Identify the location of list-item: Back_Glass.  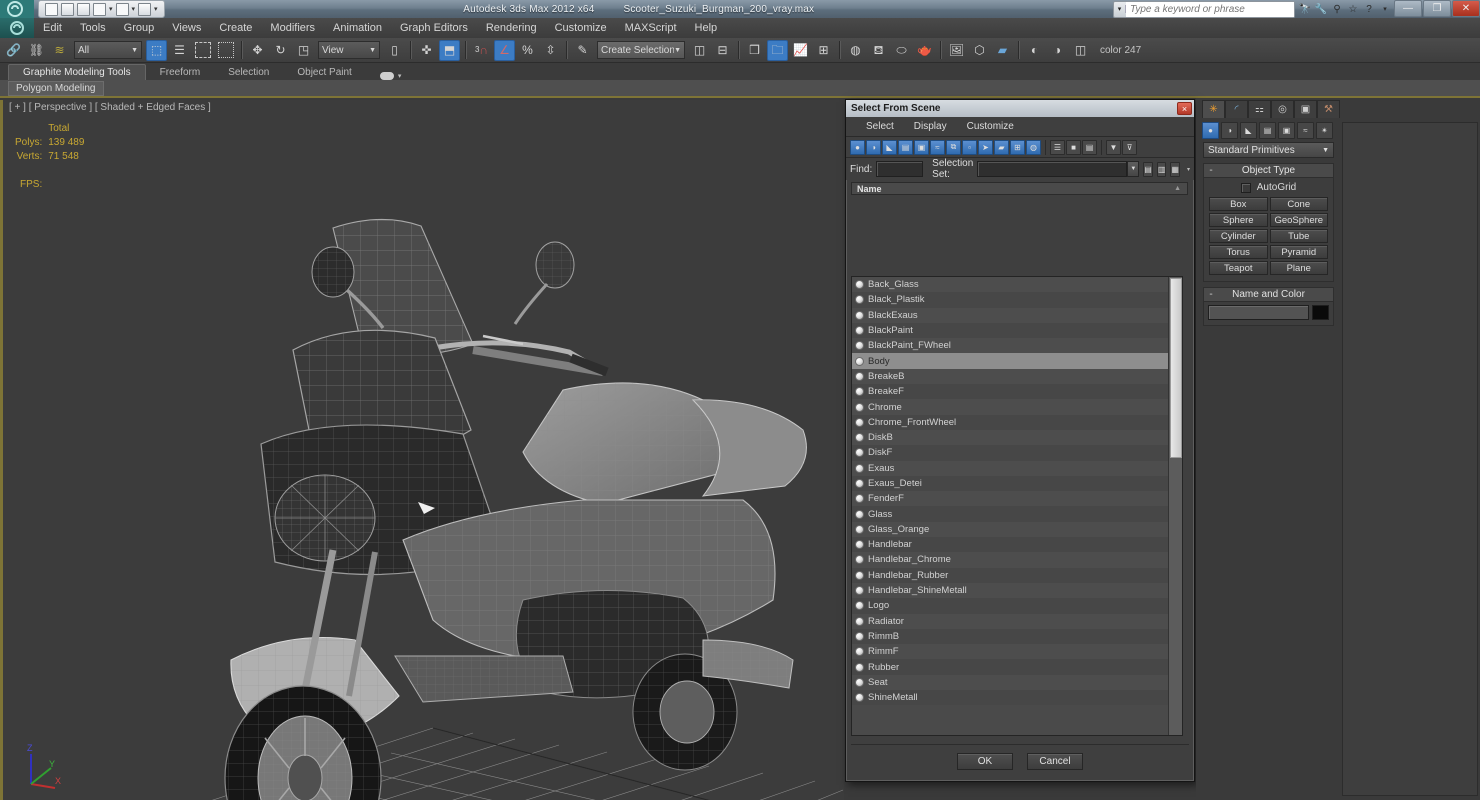
(1010, 285).